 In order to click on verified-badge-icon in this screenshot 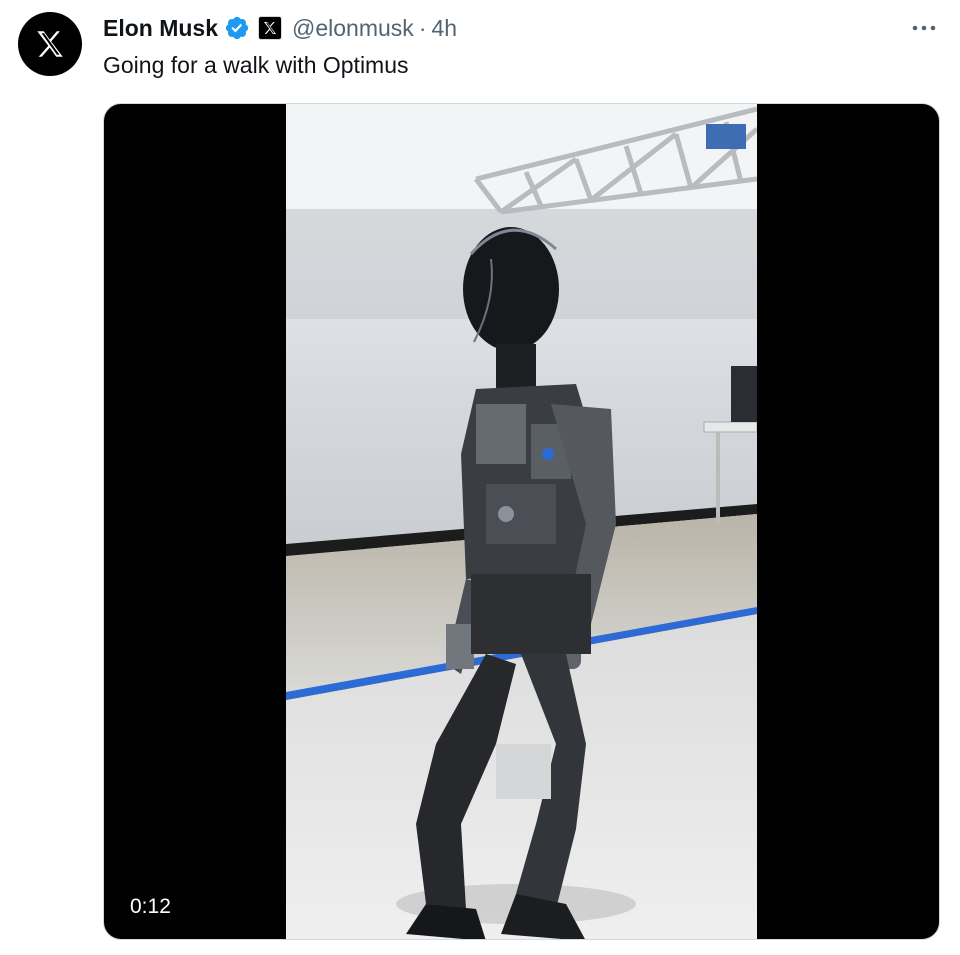, I will do `click(237, 28)`.